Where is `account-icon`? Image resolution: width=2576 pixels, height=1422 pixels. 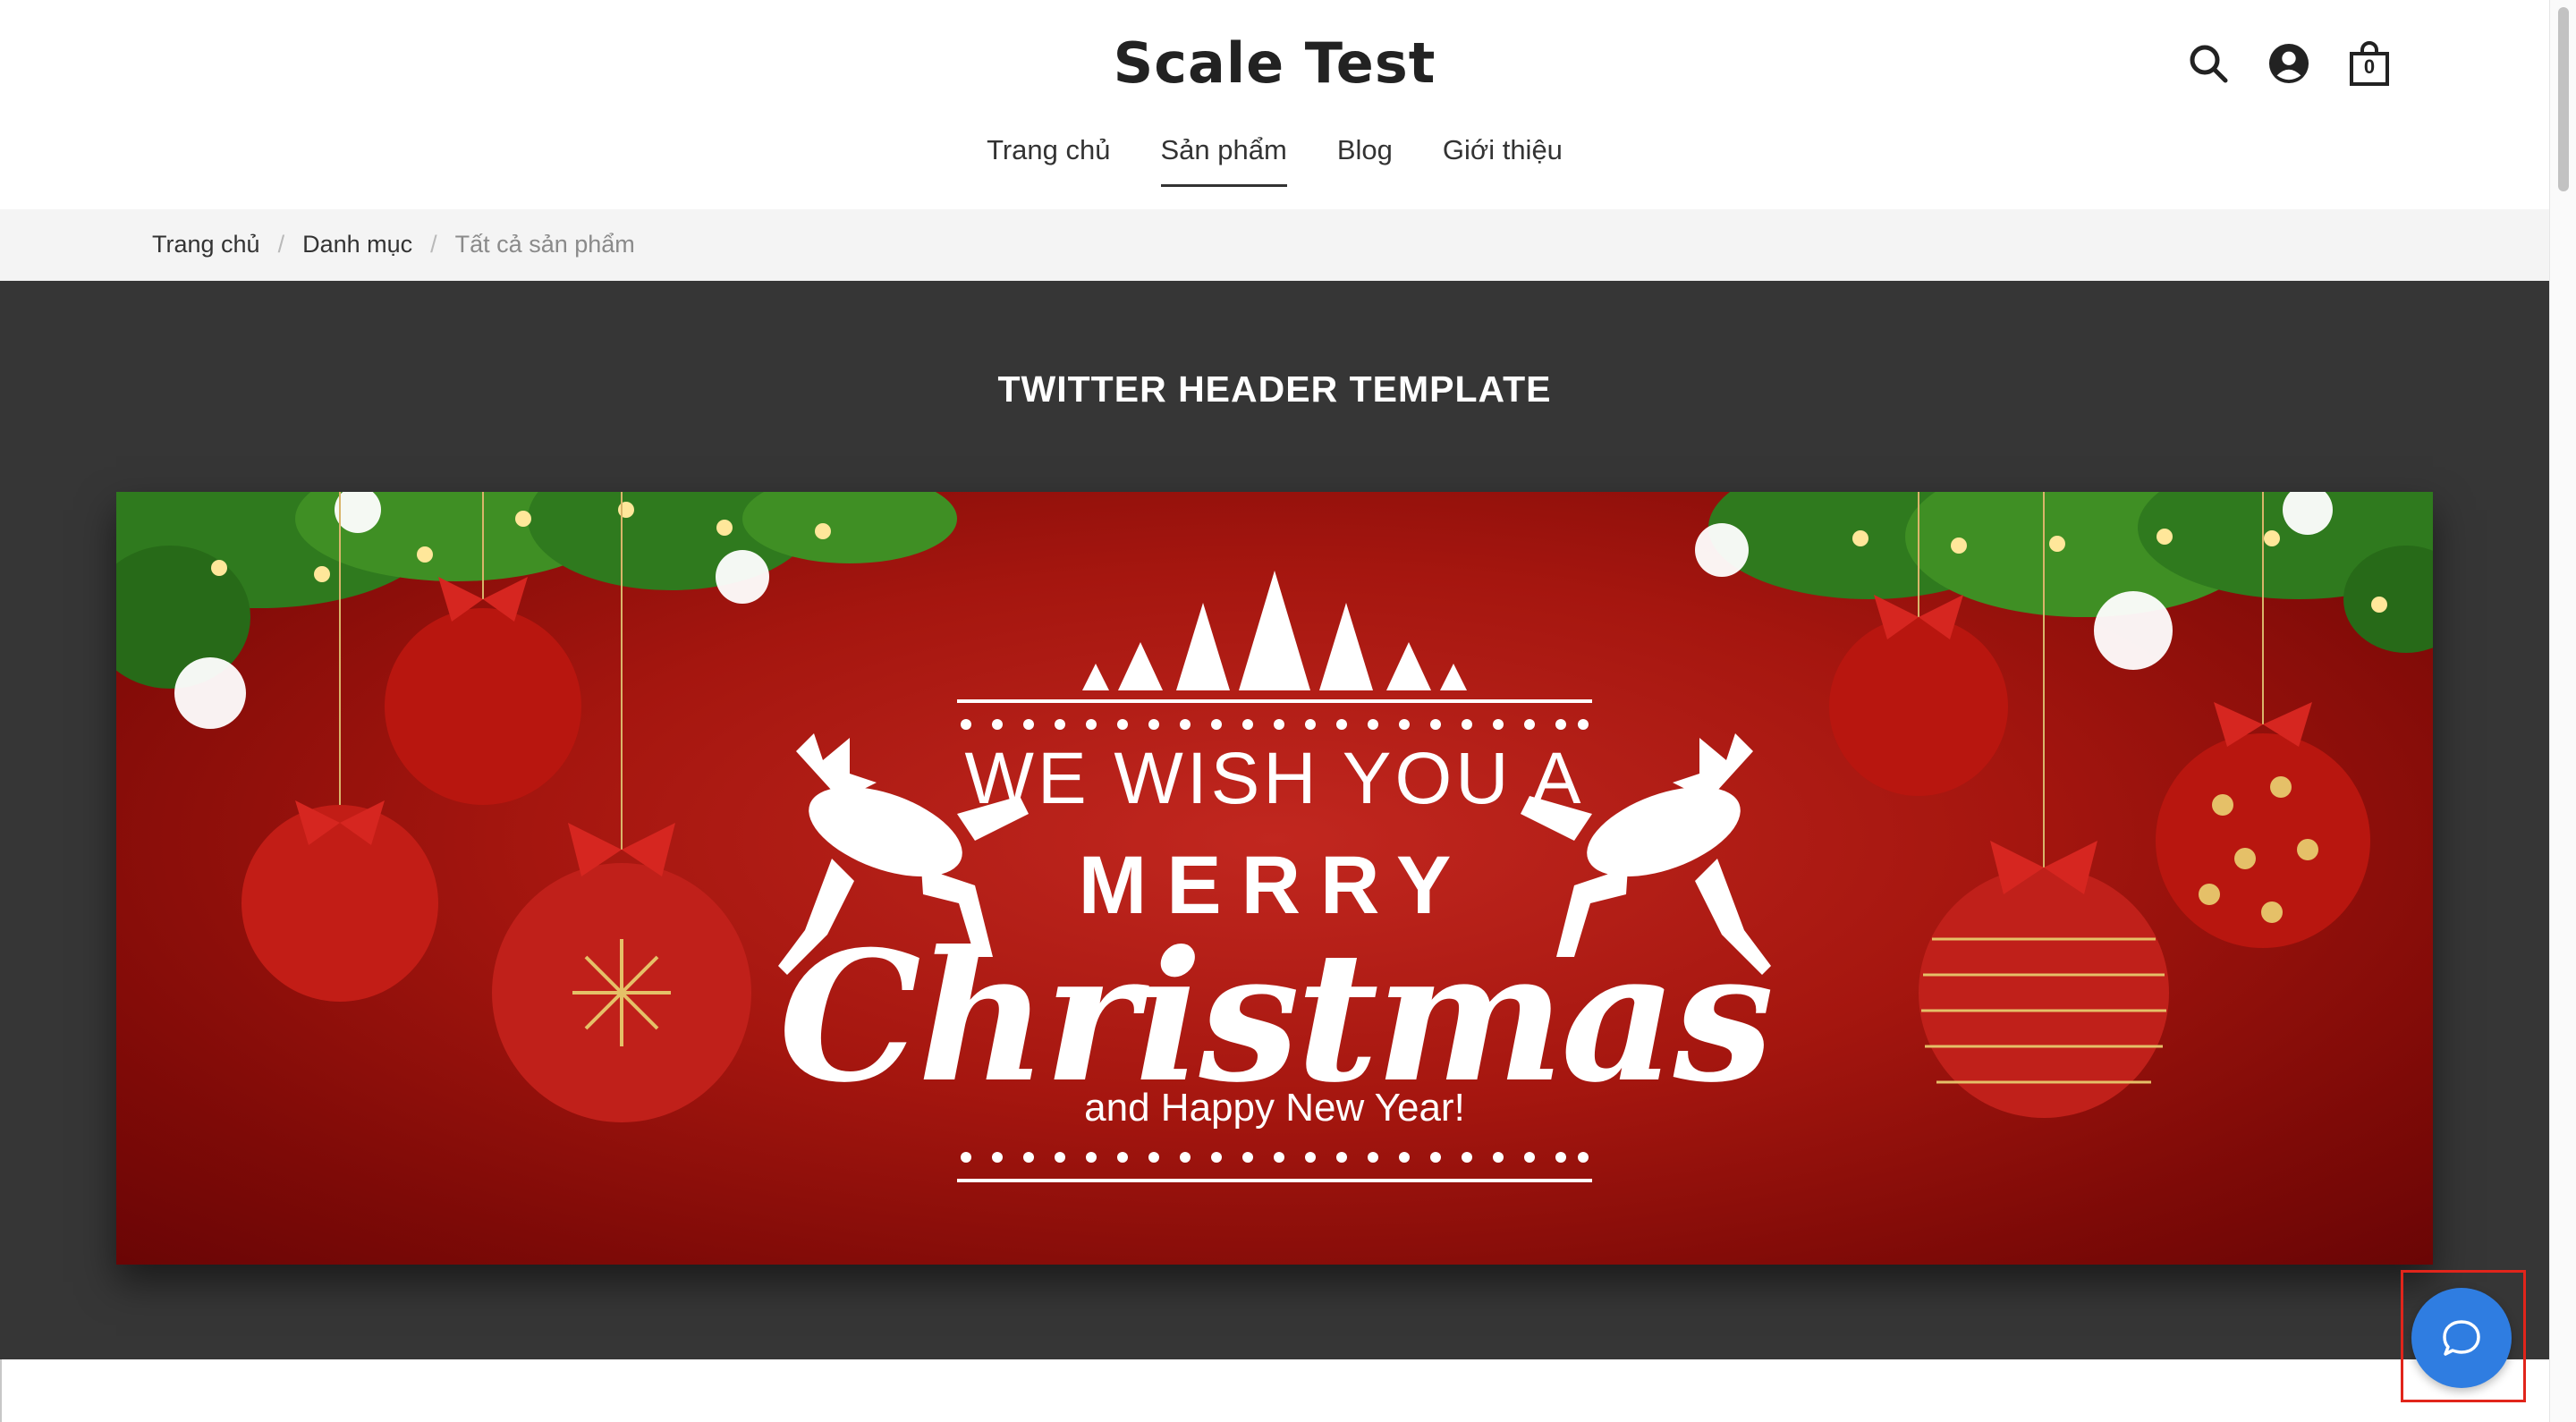 account-icon is located at coordinates (2288, 63).